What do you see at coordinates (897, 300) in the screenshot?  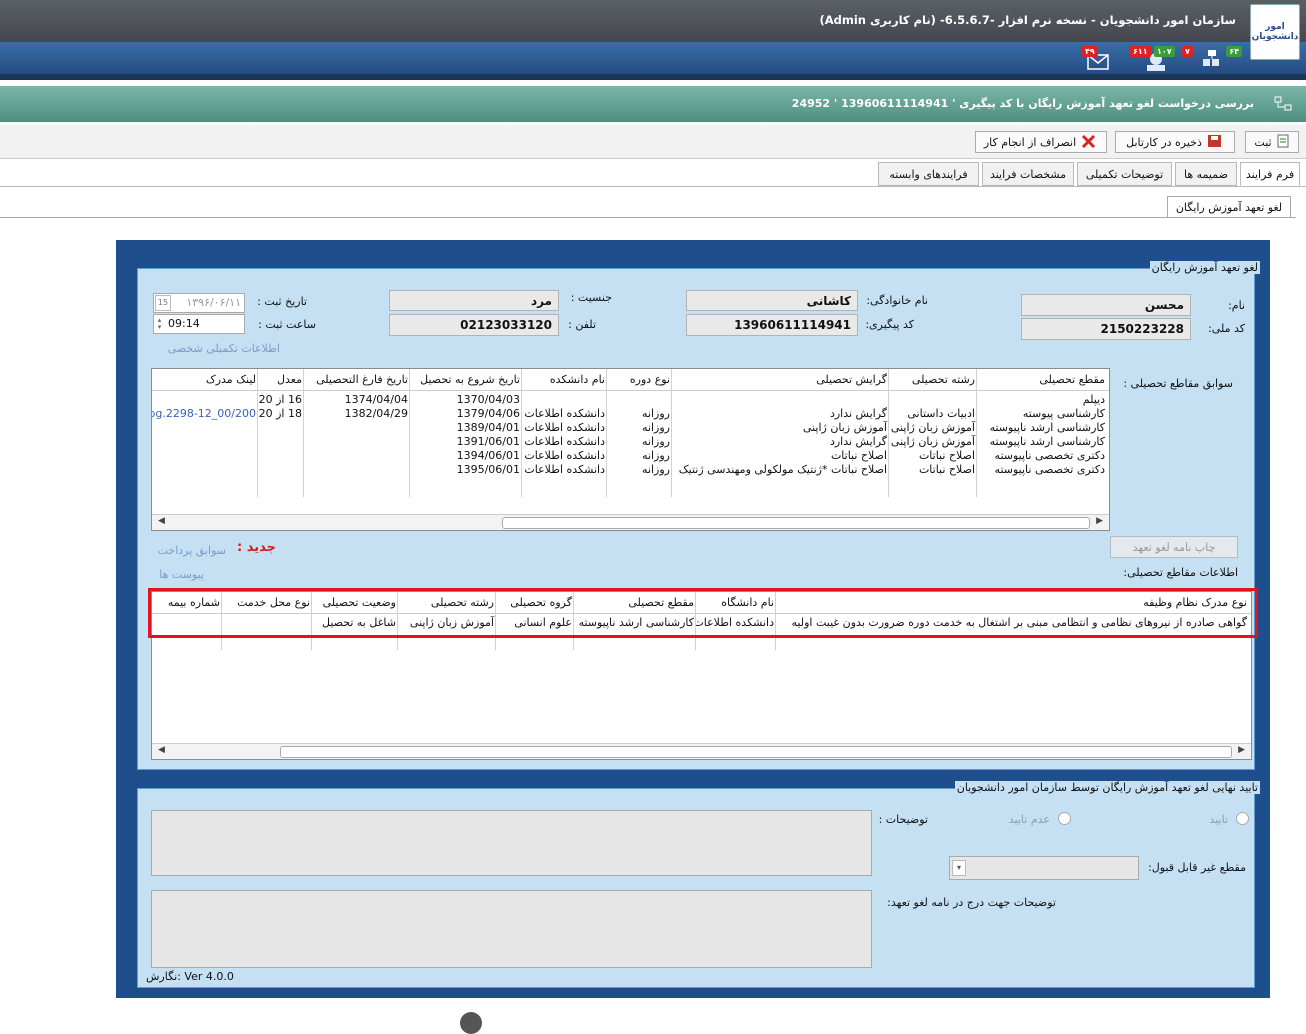 I see `family-label: نام خانوادگی:` at bounding box center [897, 300].